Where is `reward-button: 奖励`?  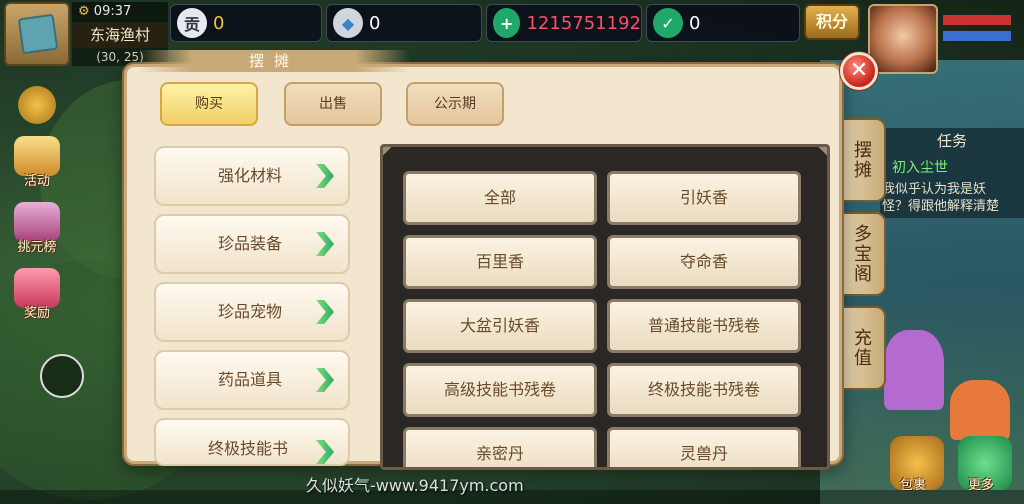 reward-button: 奖励 is located at coordinates (37, 294).